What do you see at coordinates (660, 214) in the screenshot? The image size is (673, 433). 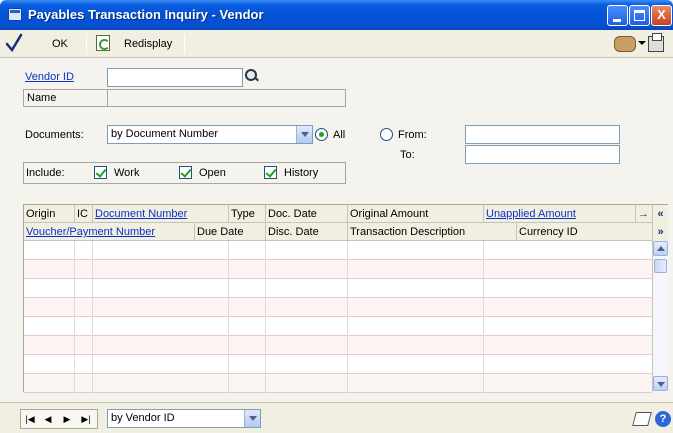 I see `collapse-rows-icon: «` at bounding box center [660, 214].